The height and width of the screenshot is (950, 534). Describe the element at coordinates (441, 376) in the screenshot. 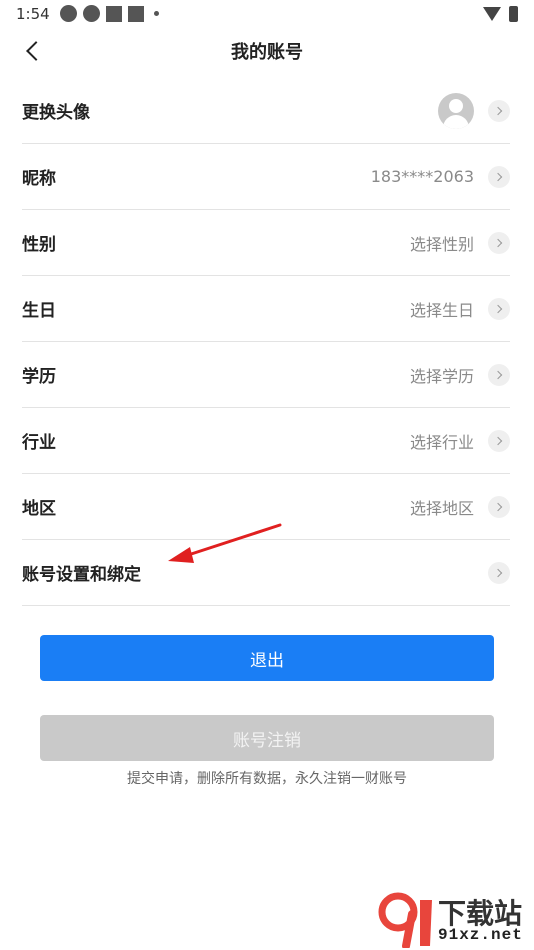

I see `row-value: 选择学历` at that location.